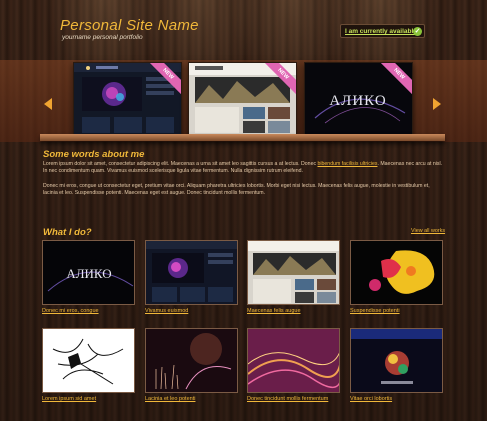 Image resolution: width=487 pixels, height=421 pixels. What do you see at coordinates (129, 26) in the screenshot?
I see `site-title: Personal Site Name` at bounding box center [129, 26].